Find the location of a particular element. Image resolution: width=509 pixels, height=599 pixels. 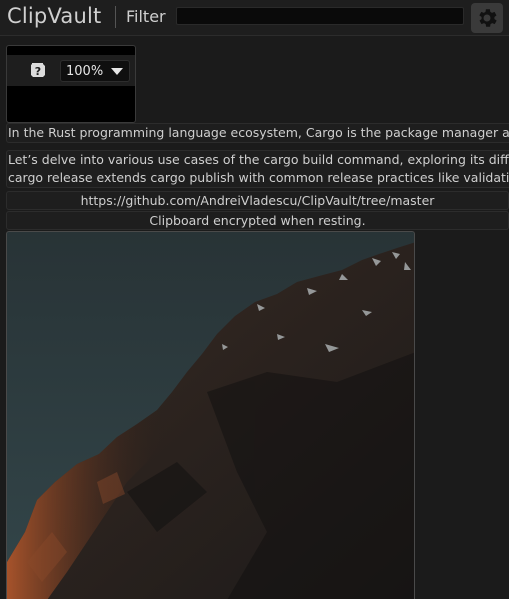

zoom-dropdown: 100% is located at coordinates (95, 71).